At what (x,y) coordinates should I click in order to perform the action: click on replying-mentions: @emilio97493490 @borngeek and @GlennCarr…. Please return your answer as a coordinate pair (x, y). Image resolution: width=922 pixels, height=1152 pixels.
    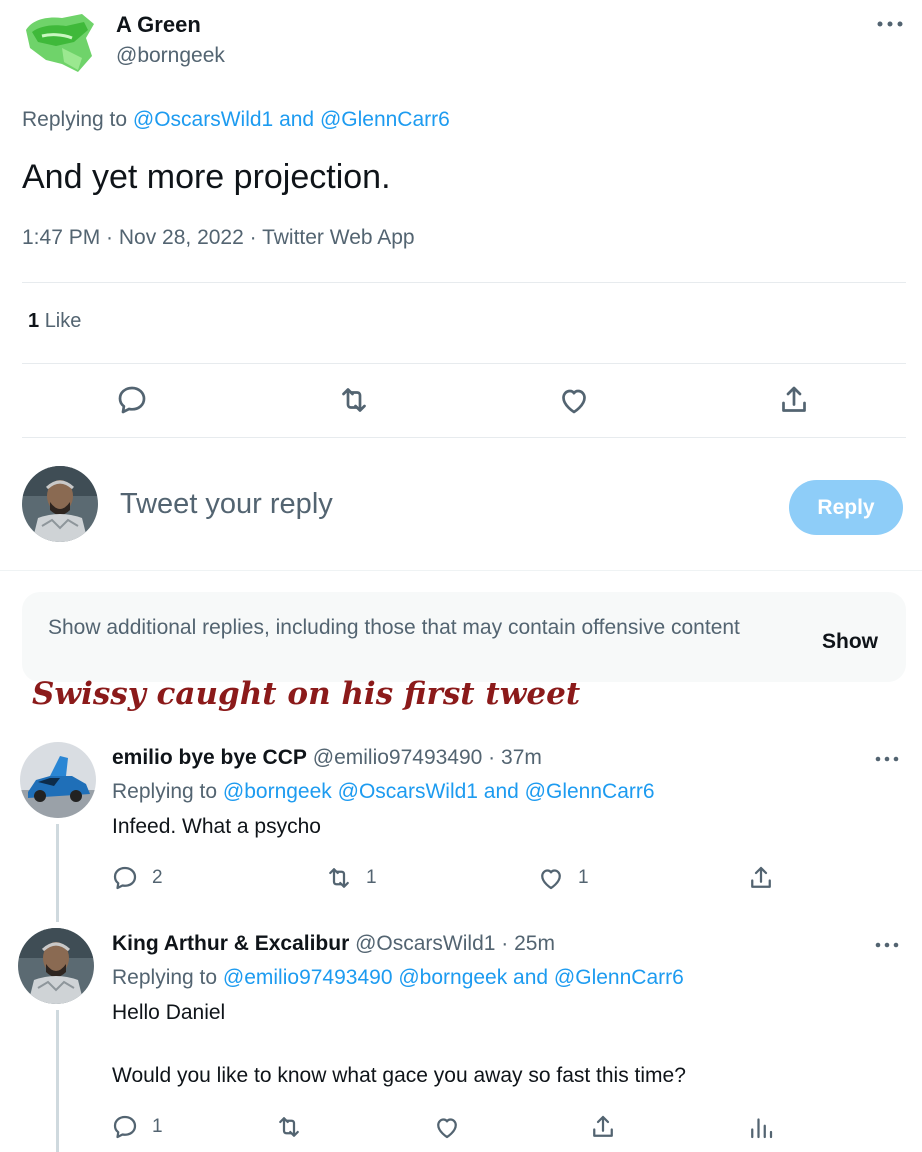
    Looking at the image, I should click on (453, 977).